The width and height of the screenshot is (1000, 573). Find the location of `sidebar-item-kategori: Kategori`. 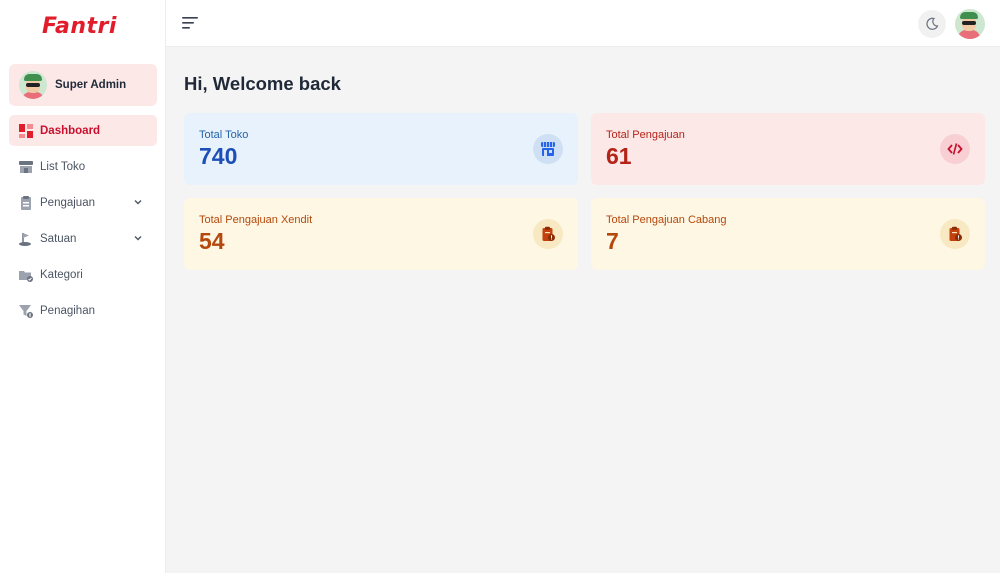

sidebar-item-kategori: Kategori is located at coordinates (83, 274).